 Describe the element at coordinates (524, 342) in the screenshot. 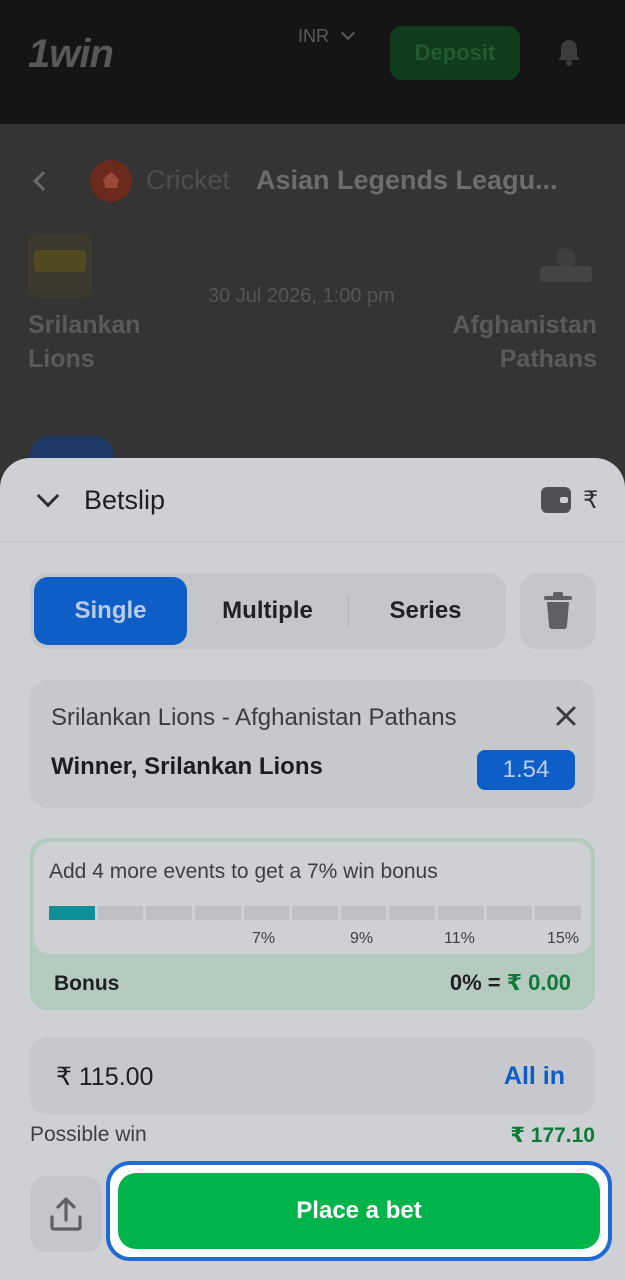

I see `team2-name: Afghanistan Pathans` at that location.